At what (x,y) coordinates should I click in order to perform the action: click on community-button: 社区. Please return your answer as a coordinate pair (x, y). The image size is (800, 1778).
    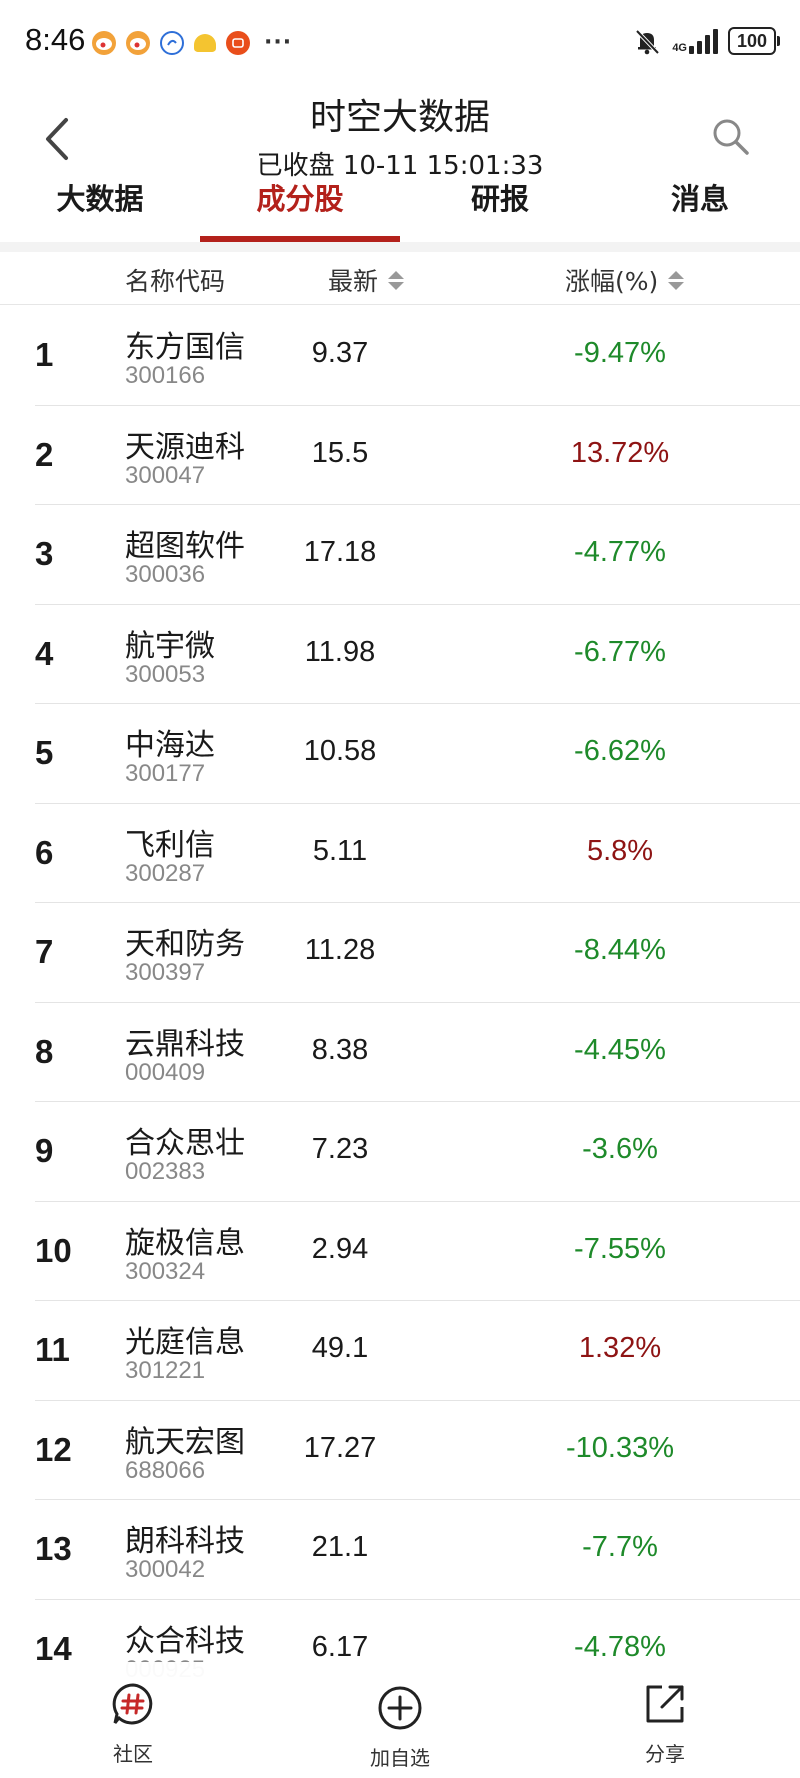
    Looking at the image, I should click on (133, 1722).